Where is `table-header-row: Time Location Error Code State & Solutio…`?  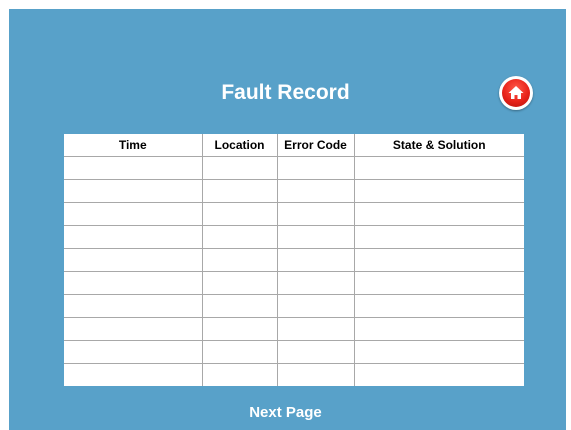
table-header-row: Time Location Error Code State & Solutio… is located at coordinates (294, 145).